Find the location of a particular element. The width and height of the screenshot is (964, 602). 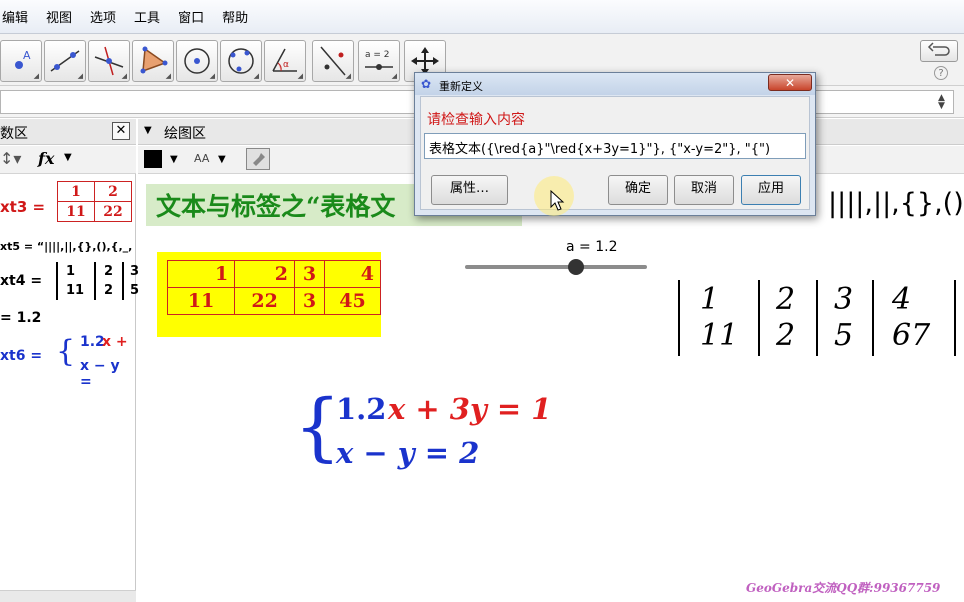

angle-icon: α is located at coordinates (284, 60).